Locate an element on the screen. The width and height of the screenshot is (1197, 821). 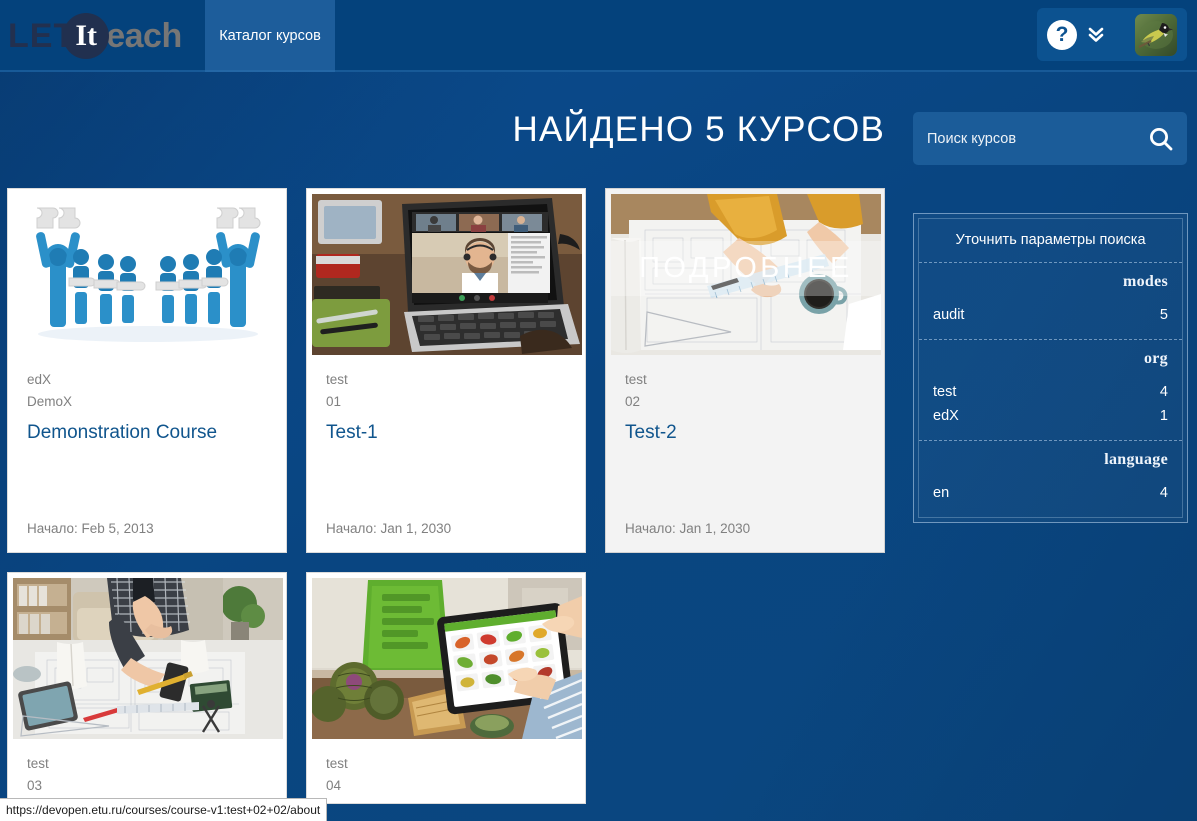
facet-item-label: test is located at coordinates (945, 392).